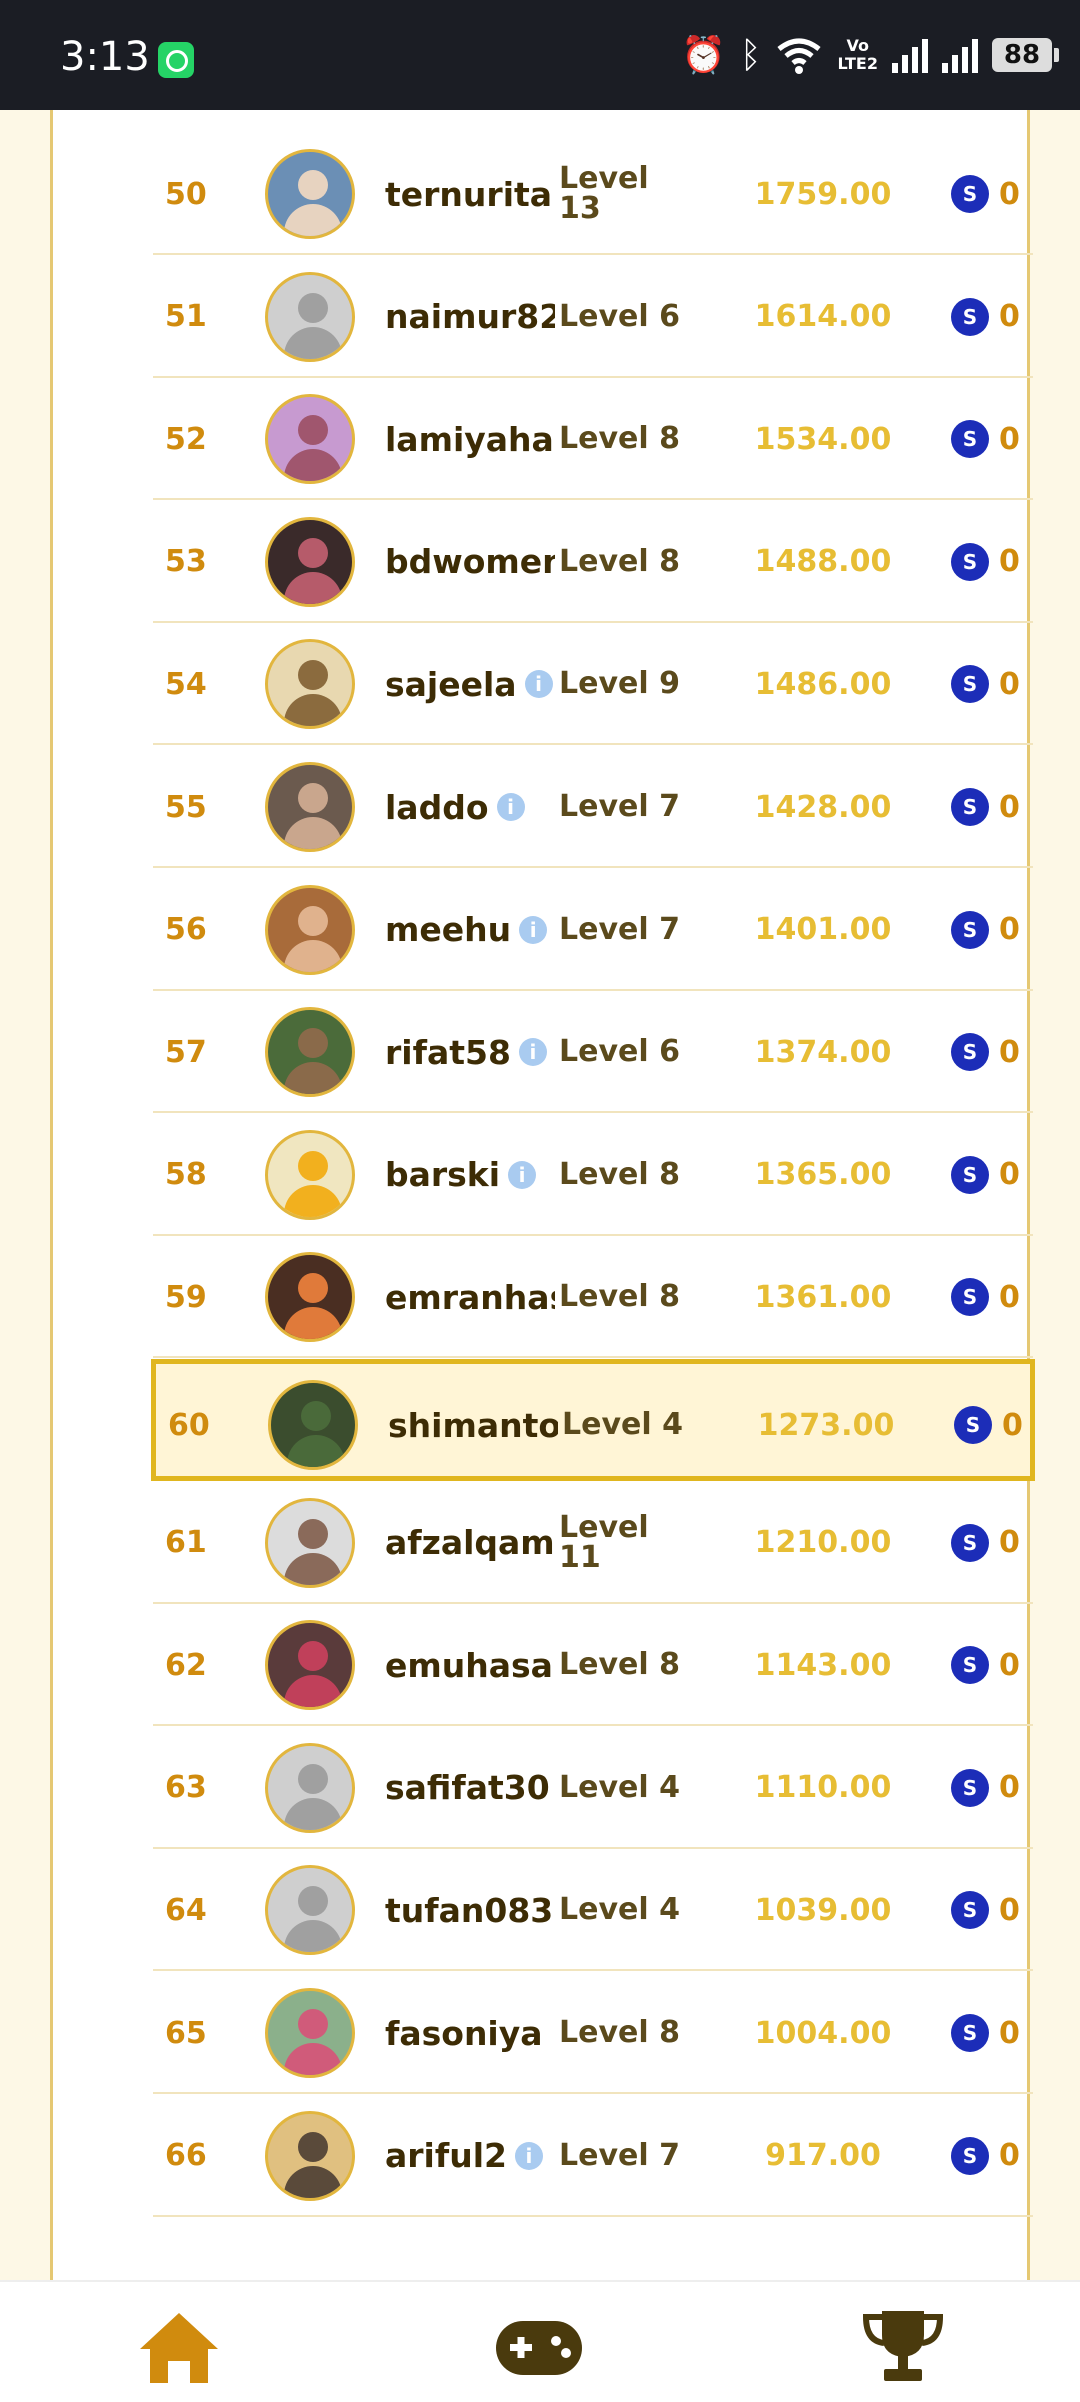 This screenshot has height=2402, width=1080. What do you see at coordinates (470, 2156) in the screenshot?
I see `username: ariful2 i` at bounding box center [470, 2156].